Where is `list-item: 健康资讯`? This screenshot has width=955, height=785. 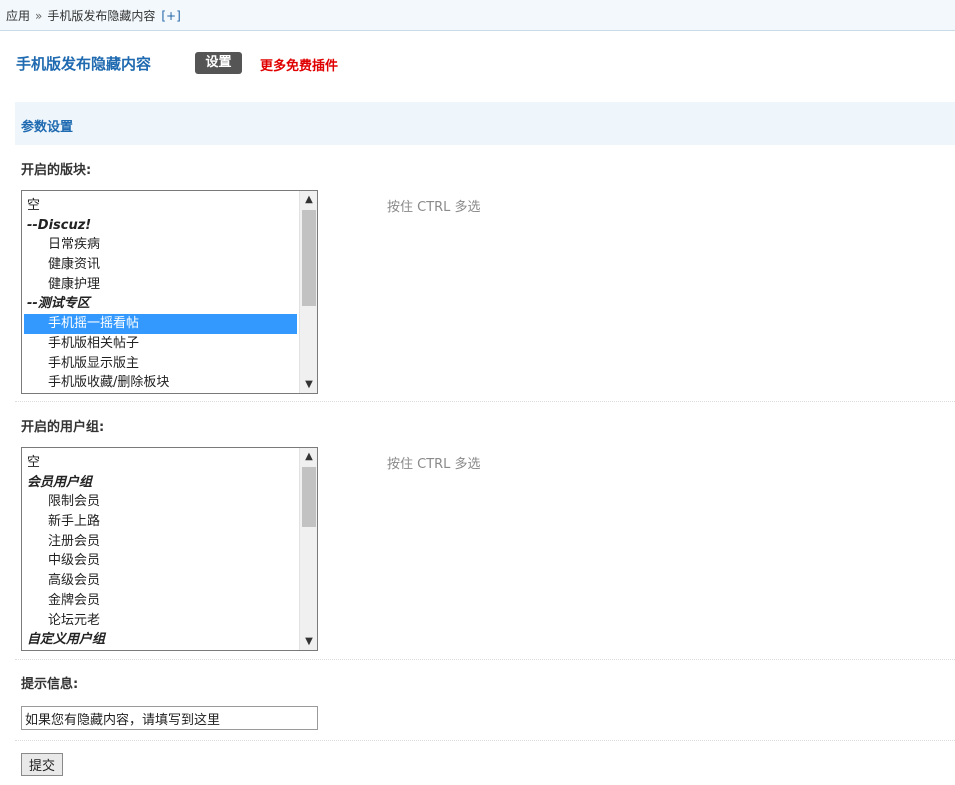
list-item: 健康资讯 is located at coordinates (160, 265).